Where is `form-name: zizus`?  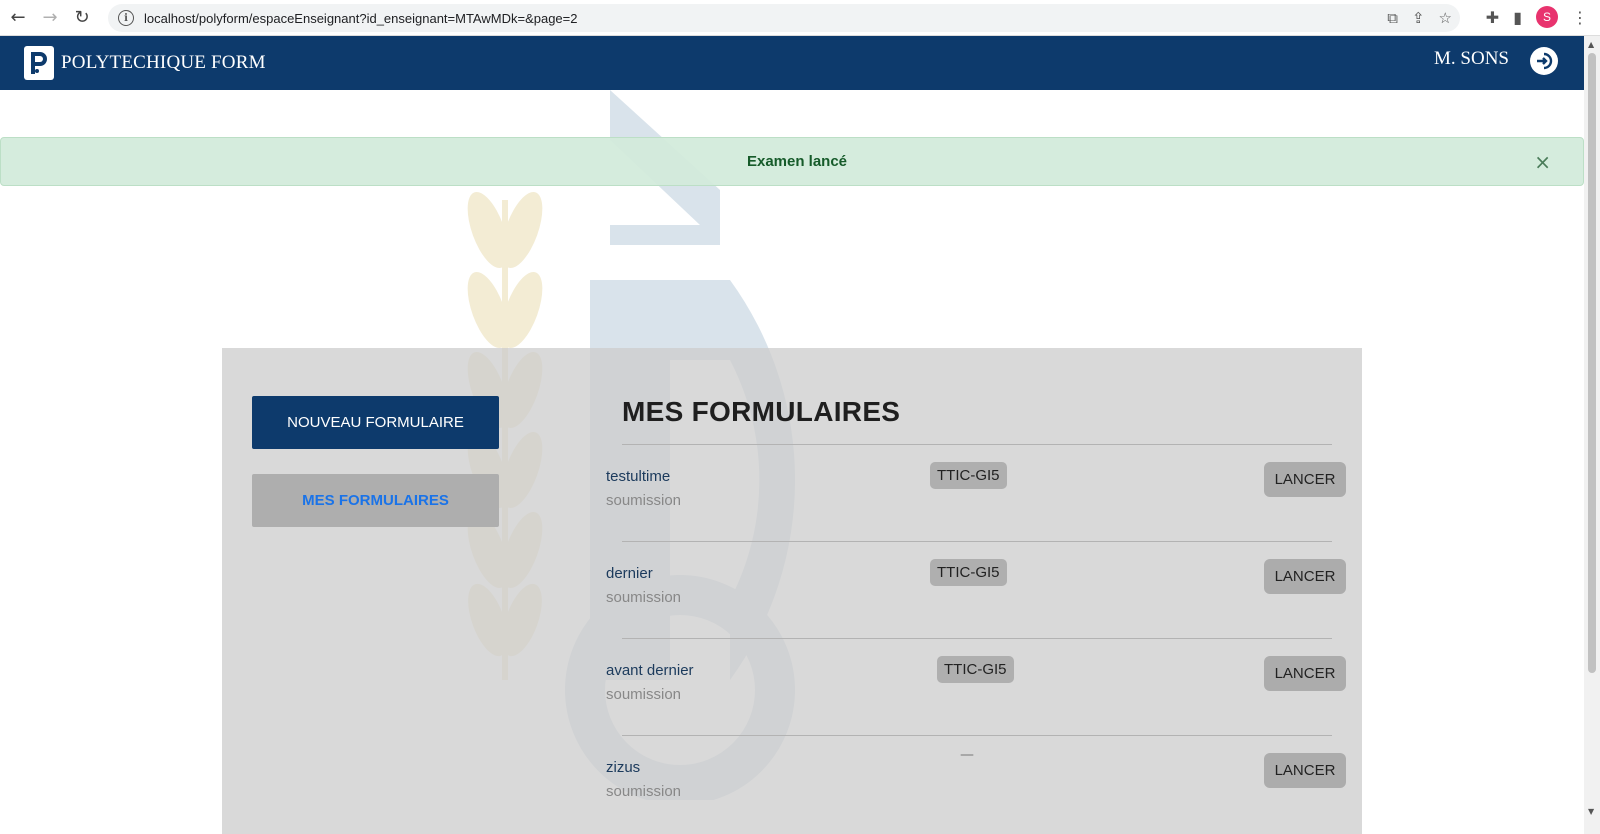
form-name: zizus is located at coordinates (623, 767).